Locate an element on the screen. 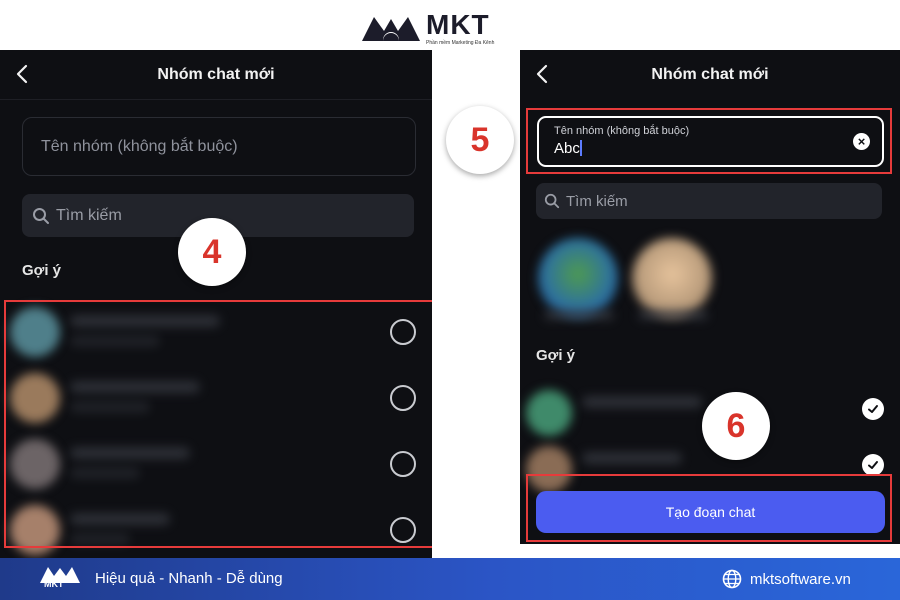 The width and height of the screenshot is (900, 600). group-name-placeholder: Tên nhóm (không bắt buộc) is located at coordinates (139, 146).